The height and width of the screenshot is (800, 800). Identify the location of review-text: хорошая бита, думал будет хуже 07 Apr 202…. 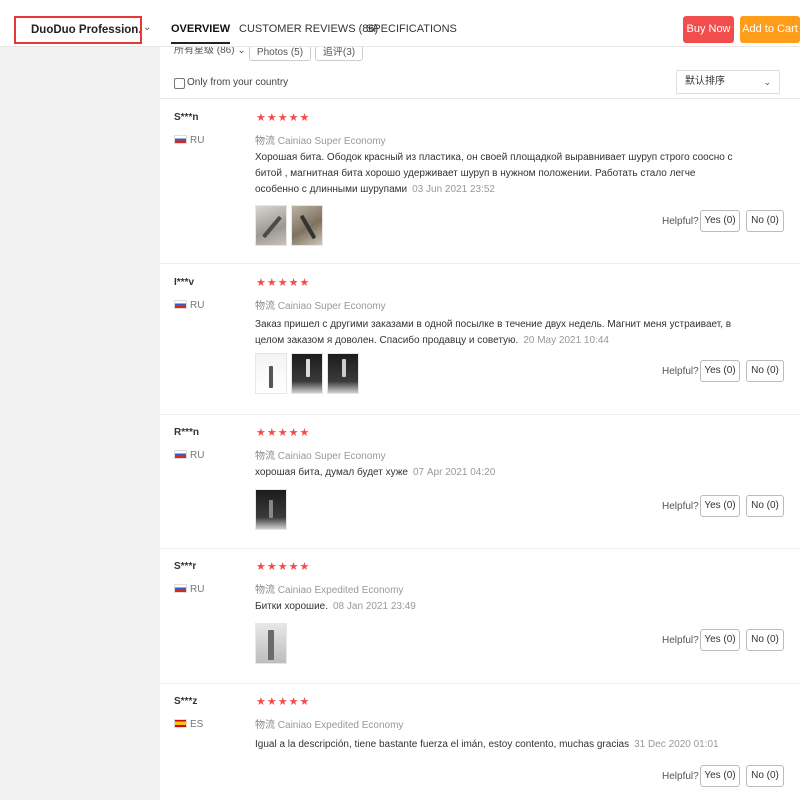
(375, 472).